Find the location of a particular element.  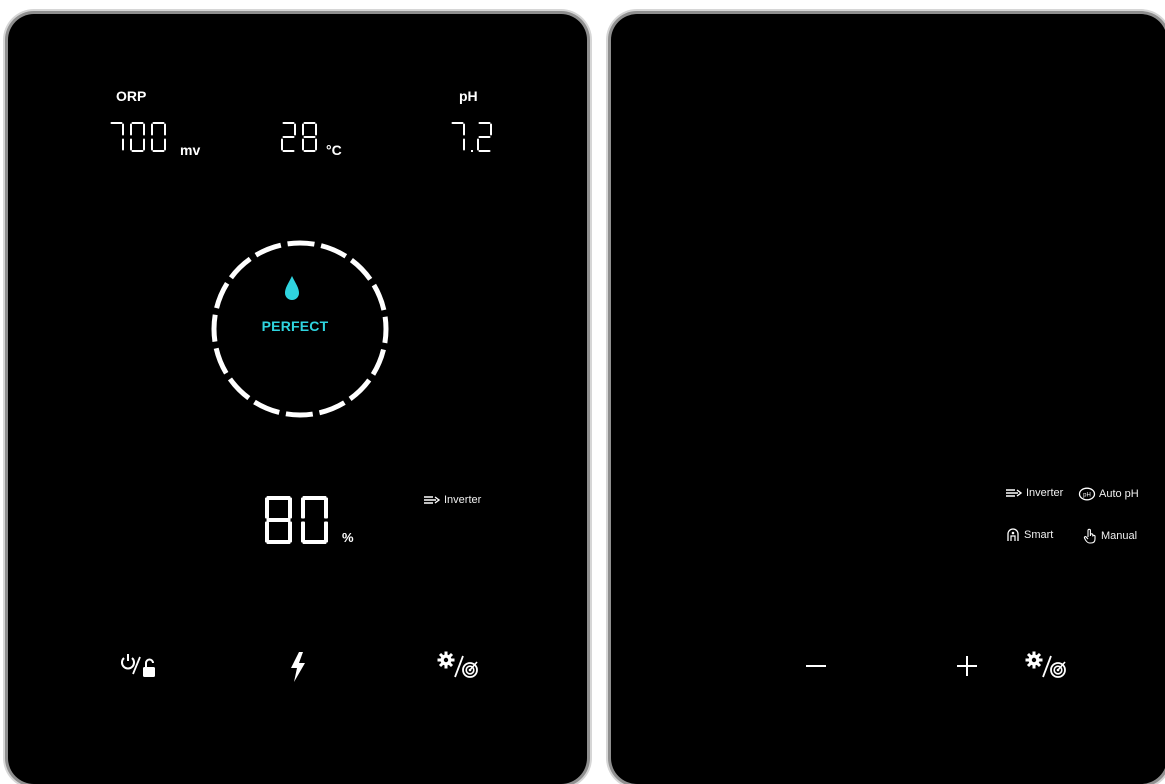

inverter-indicator-right: Inverter is located at coordinates (1034, 493).